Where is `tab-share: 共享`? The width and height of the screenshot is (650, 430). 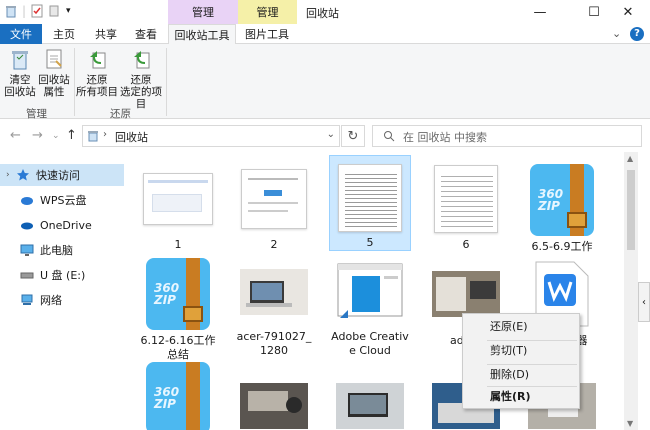 tab-share: 共享 is located at coordinates (106, 34).